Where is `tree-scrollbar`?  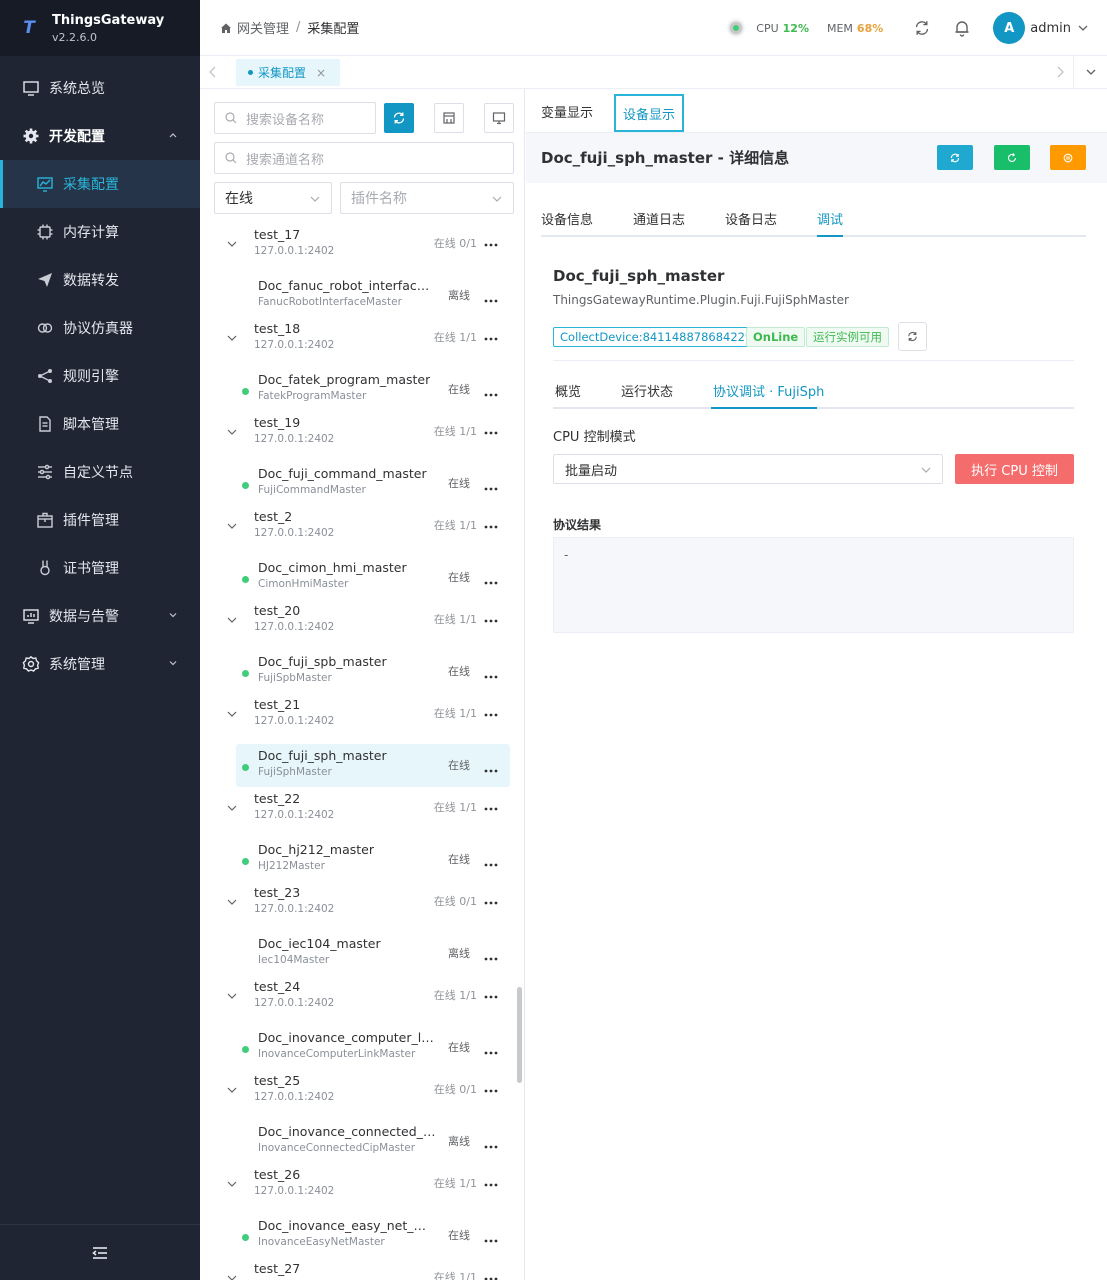
tree-scrollbar is located at coordinates (519, 1035).